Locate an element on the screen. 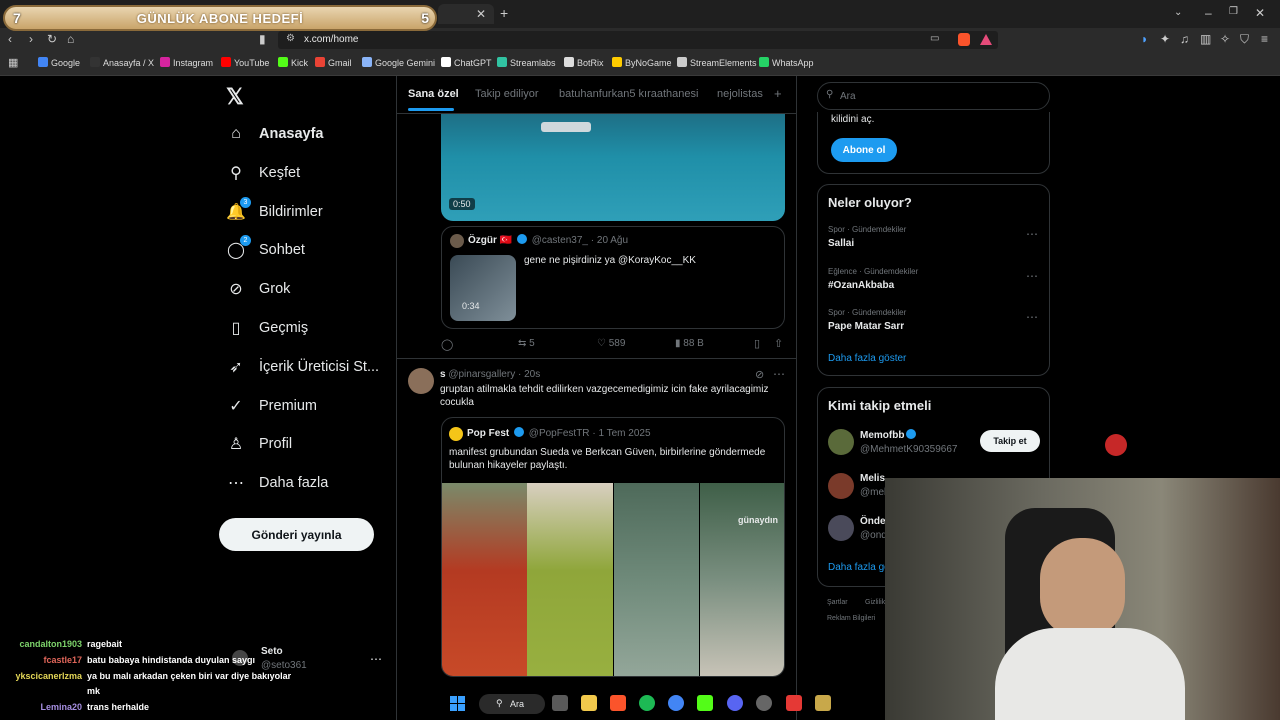 This screenshot has width=1280, height=720. add-tab-icon: + is located at coordinates (778, 93).